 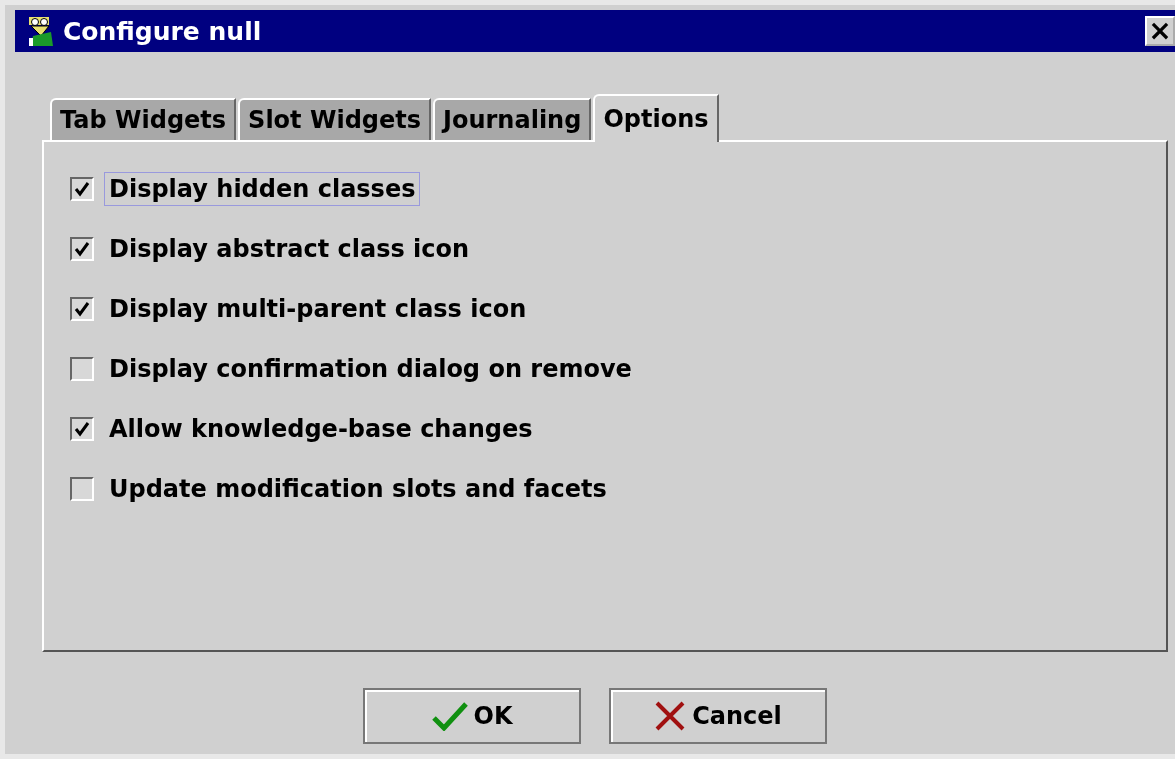 What do you see at coordinates (656, 118) in the screenshot?
I see `tab: Options` at bounding box center [656, 118].